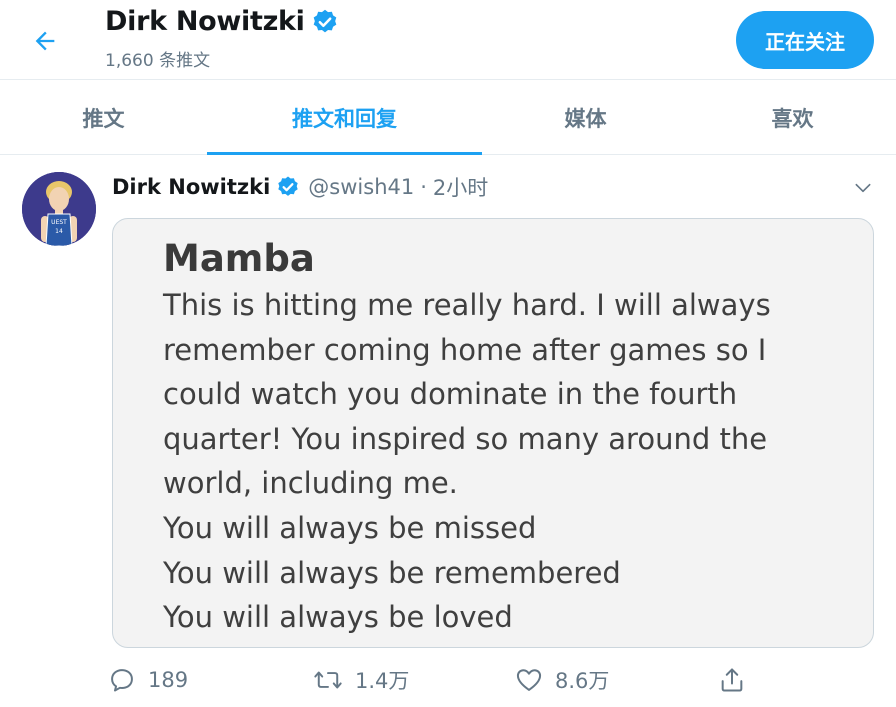  What do you see at coordinates (792, 117) in the screenshot?
I see `tab-likes: 喜欢` at bounding box center [792, 117].